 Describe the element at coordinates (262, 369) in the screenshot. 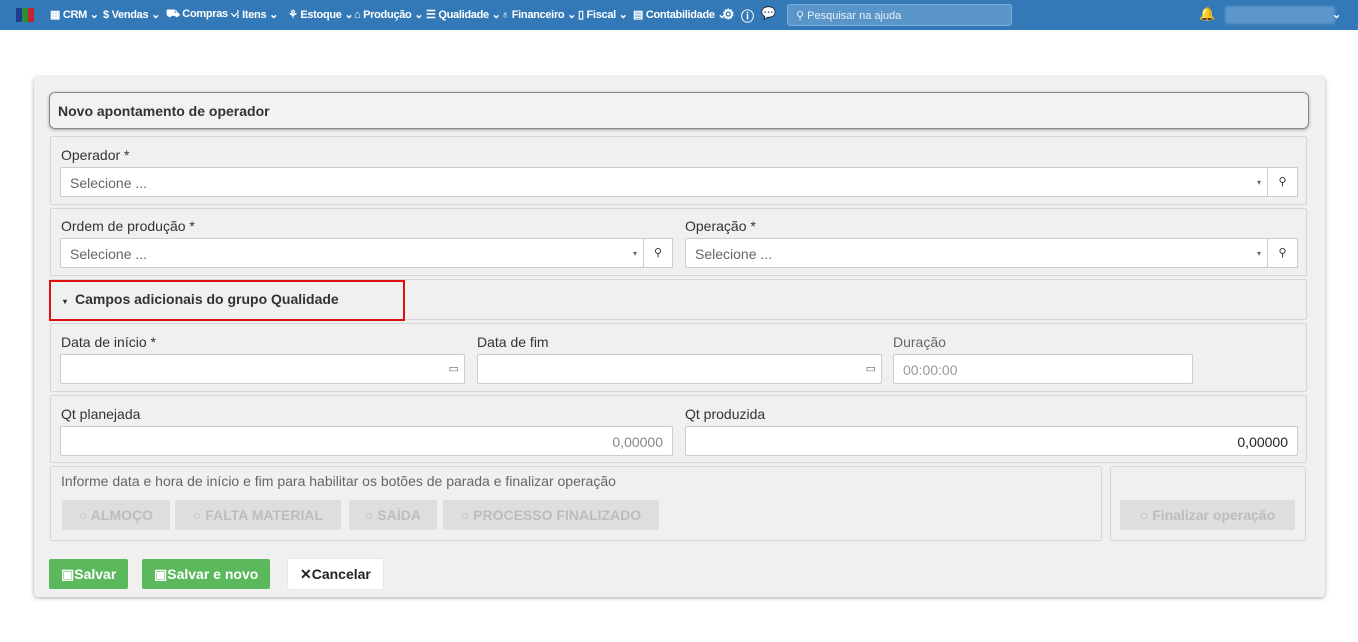

I see `data-inicio-input: ▭` at that location.